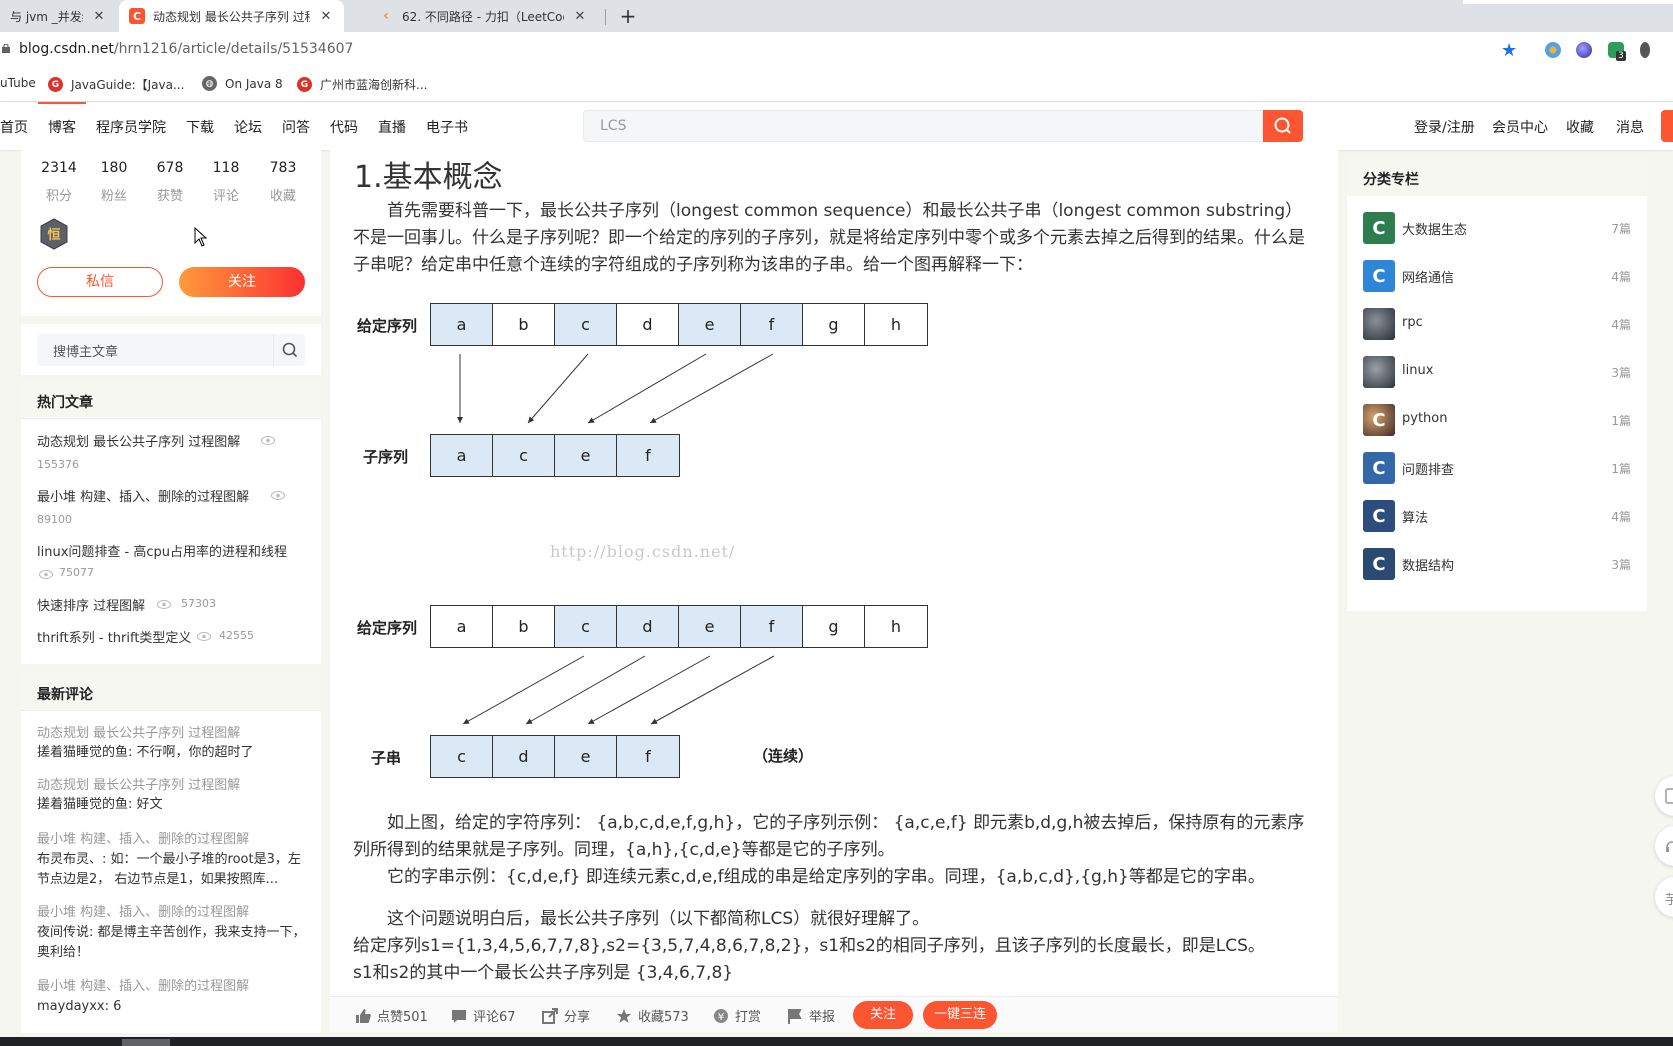  I want to click on blog-search-card: 搜博主文章, so click(171, 349).